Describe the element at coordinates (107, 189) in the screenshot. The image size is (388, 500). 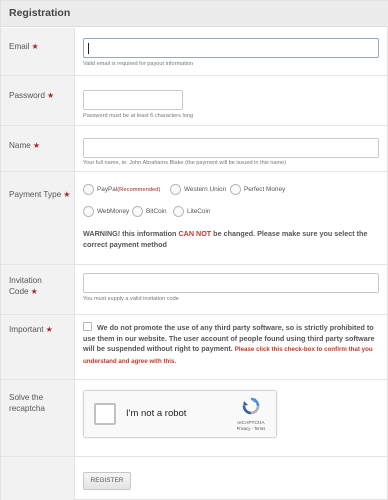
I see `radio-paypal-label: PayPal` at that location.